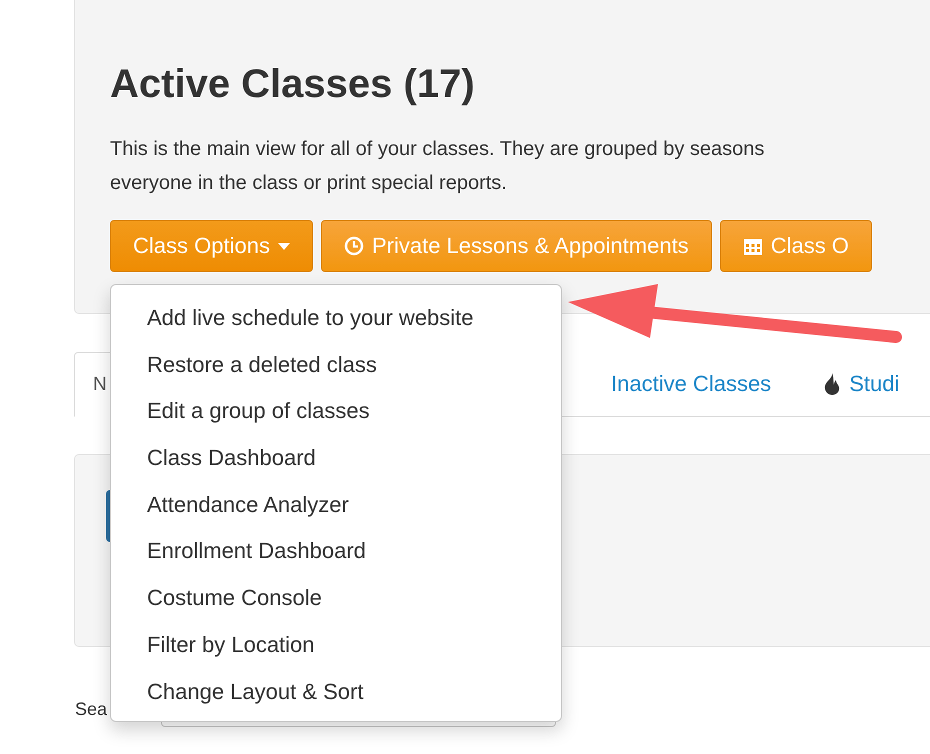 Image resolution: width=930 pixels, height=754 pixels. I want to click on search-label: Sea, so click(91, 709).